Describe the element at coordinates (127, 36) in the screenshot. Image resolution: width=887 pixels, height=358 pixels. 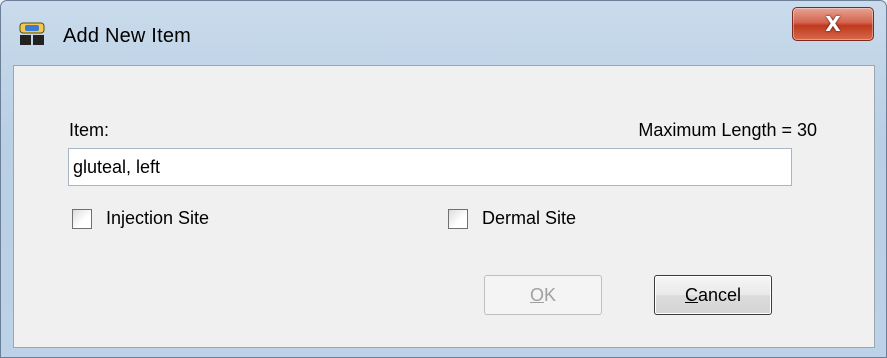
I see `window-title: Add New Item` at that location.